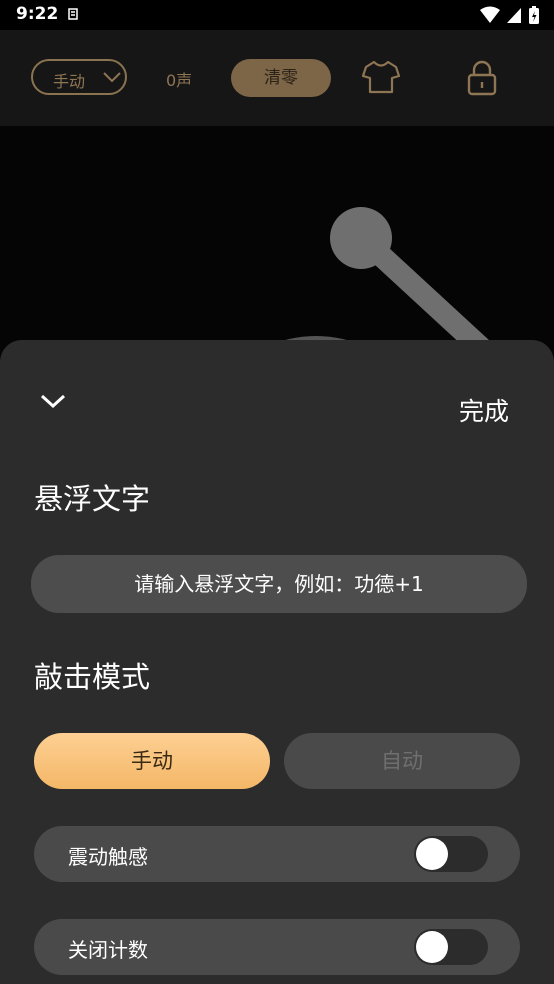 The height and width of the screenshot is (984, 554). What do you see at coordinates (152, 761) in the screenshot?
I see `mode-manual-button: 手动` at bounding box center [152, 761].